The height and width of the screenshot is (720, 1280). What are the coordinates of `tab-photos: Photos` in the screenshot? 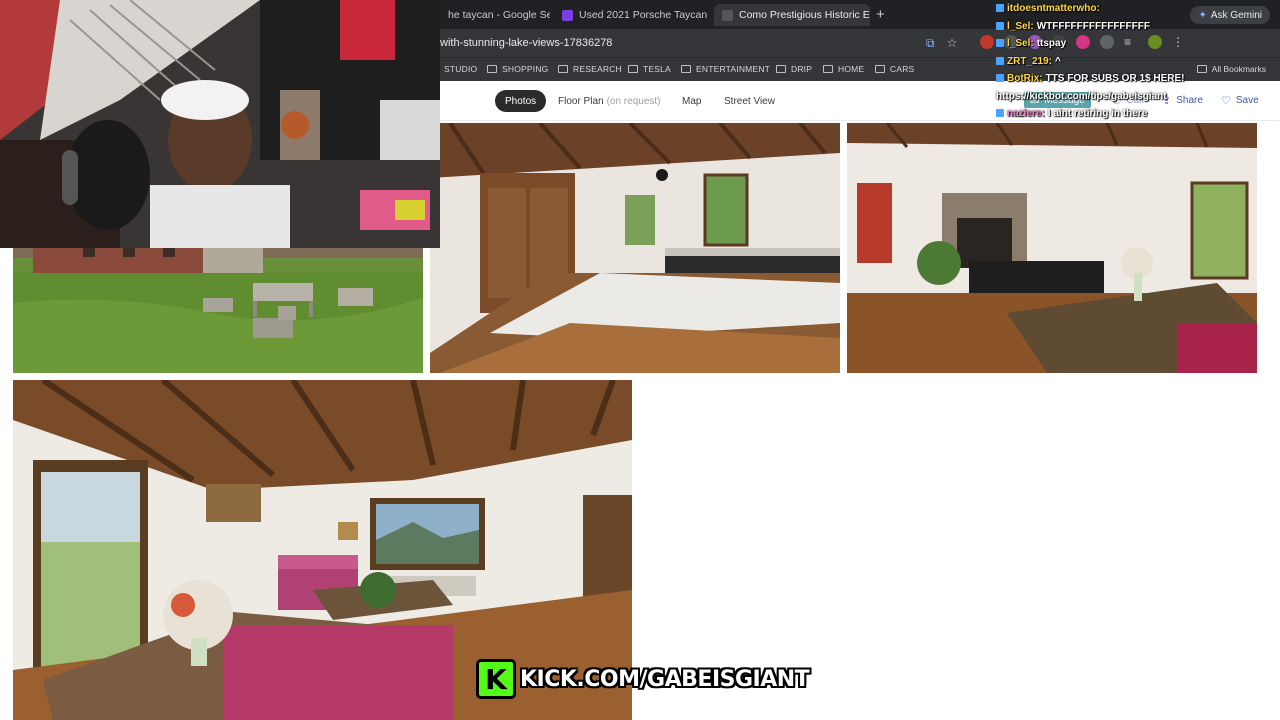 It's located at (521, 101).